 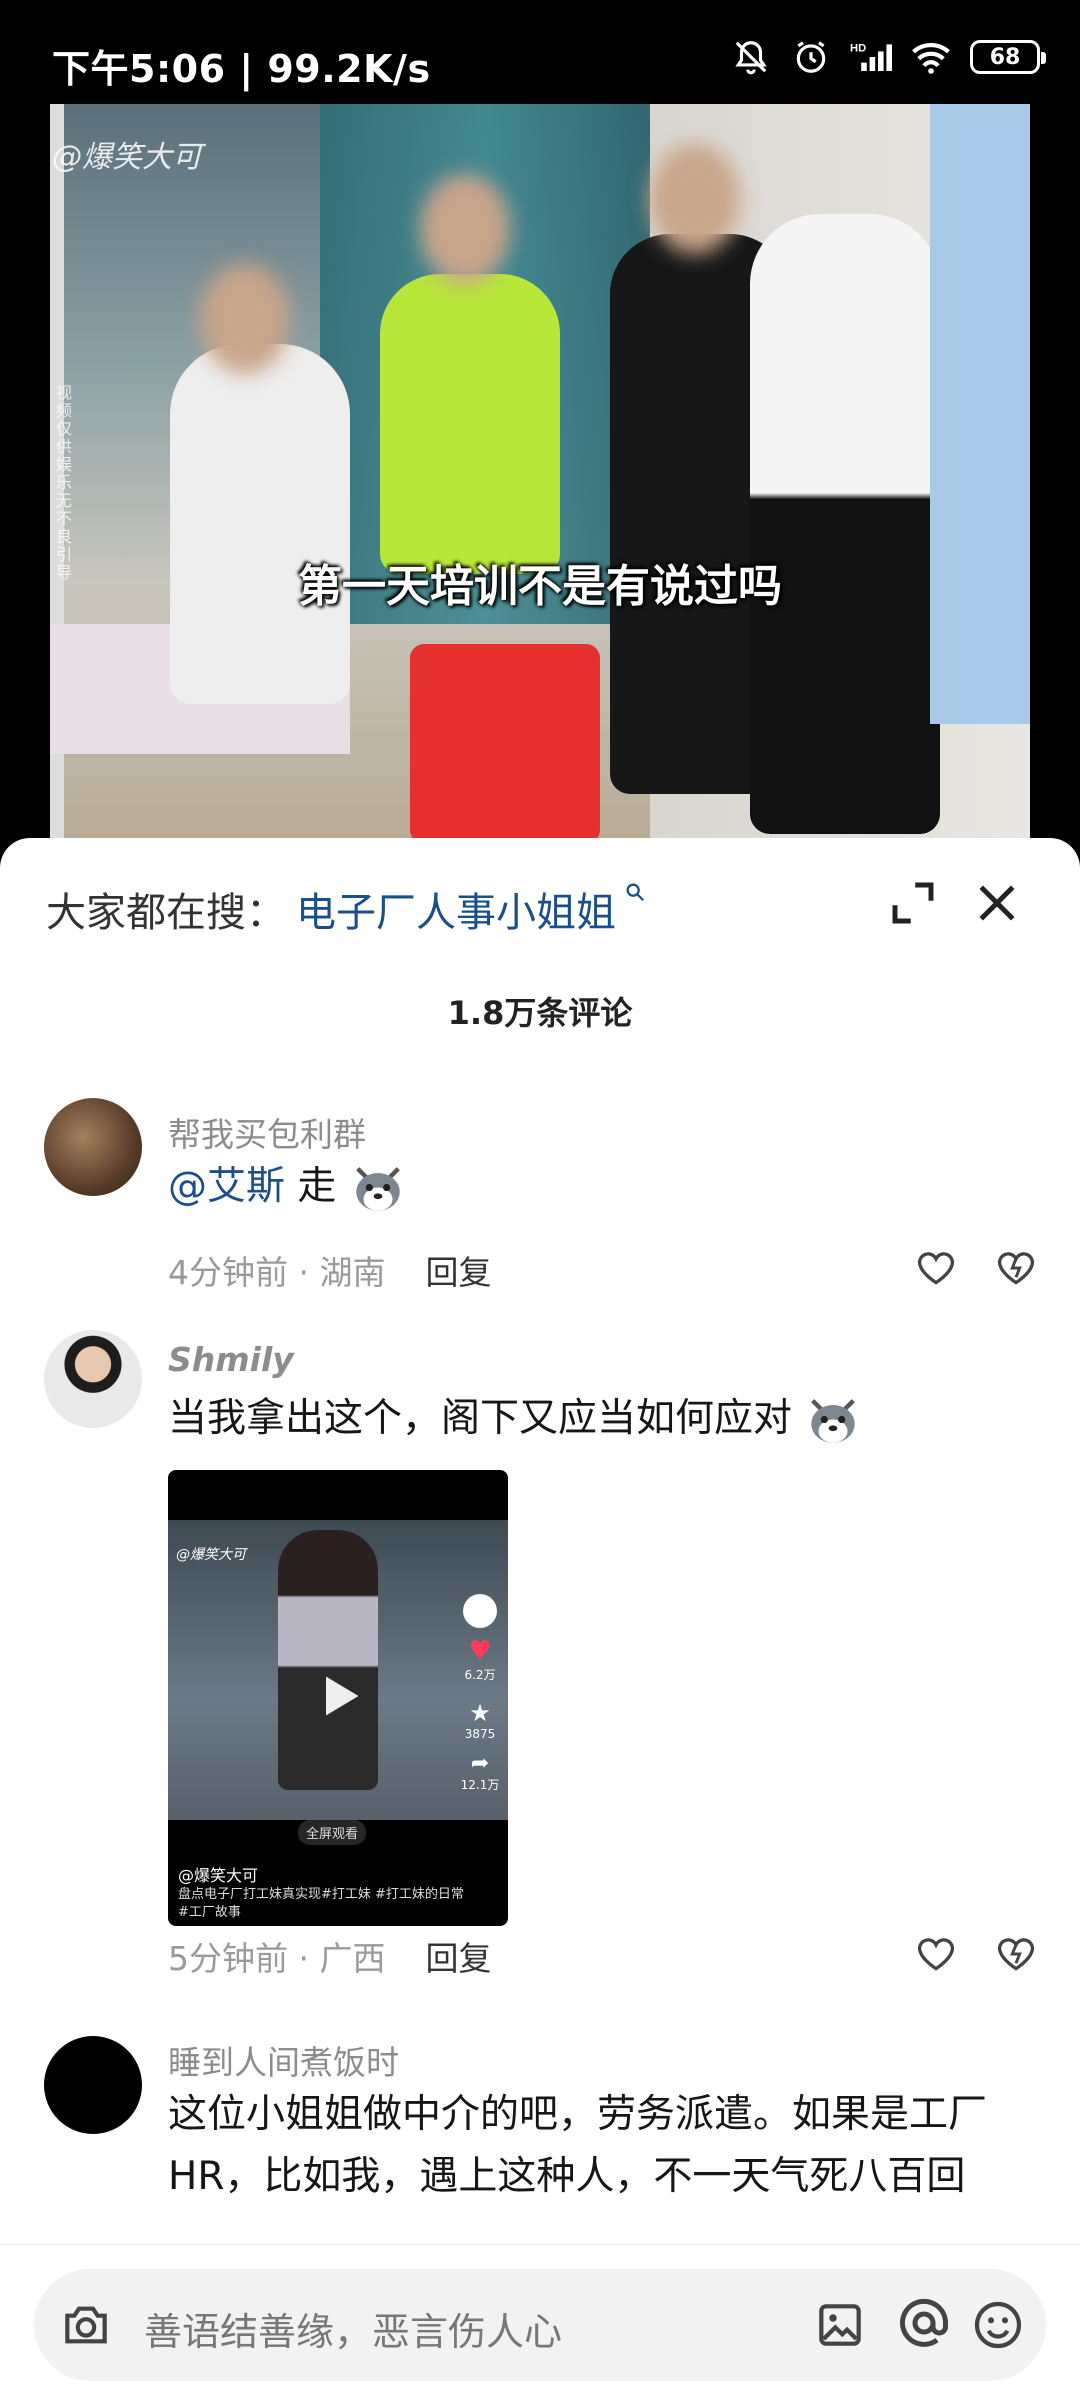 What do you see at coordinates (997, 903) in the screenshot?
I see `close-icon` at bounding box center [997, 903].